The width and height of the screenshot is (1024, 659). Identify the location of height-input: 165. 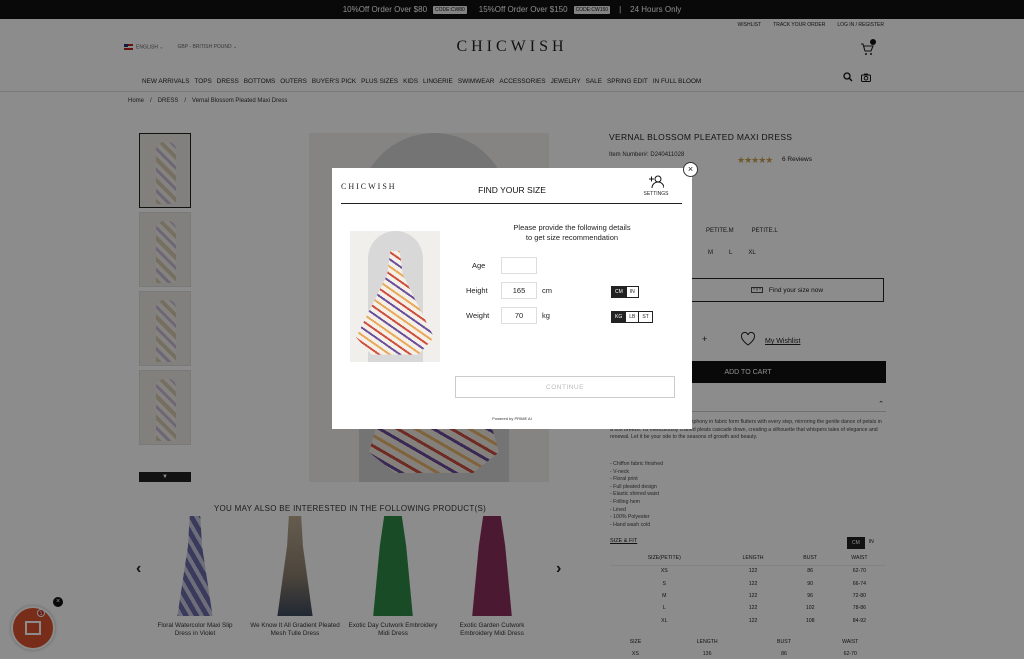
(519, 290).